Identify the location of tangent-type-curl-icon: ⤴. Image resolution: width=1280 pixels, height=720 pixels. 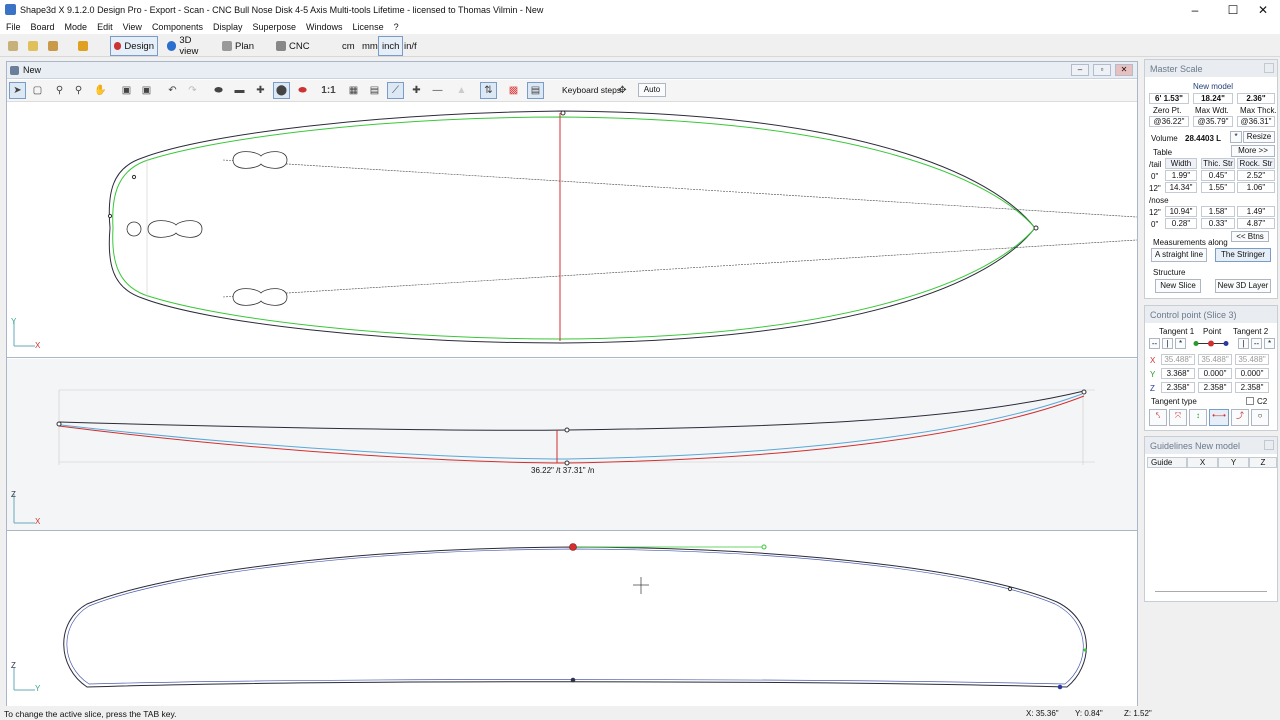
(1240, 417).